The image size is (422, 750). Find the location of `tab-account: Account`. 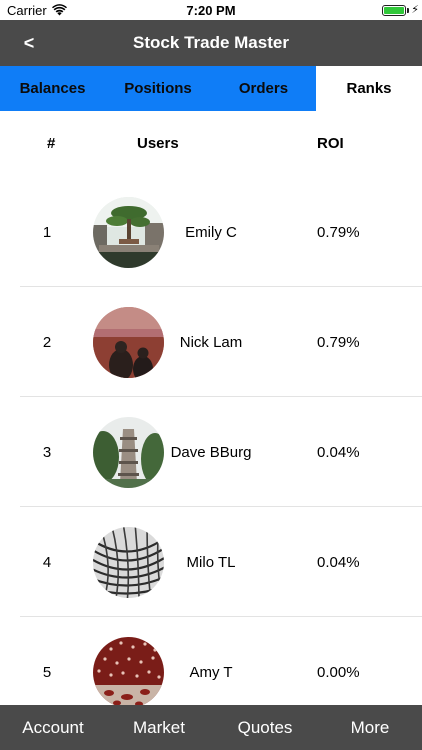

tab-account: Account is located at coordinates (53, 727).